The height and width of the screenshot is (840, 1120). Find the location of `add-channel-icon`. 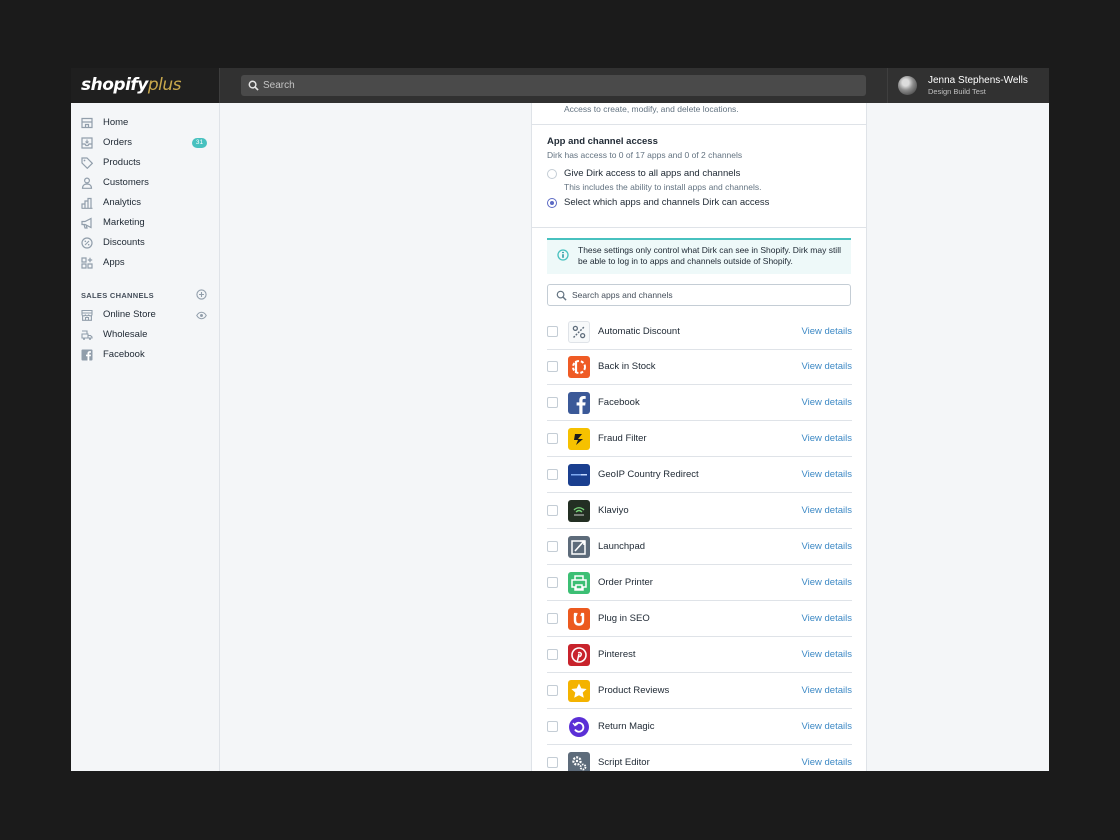

add-channel-icon is located at coordinates (201, 294).